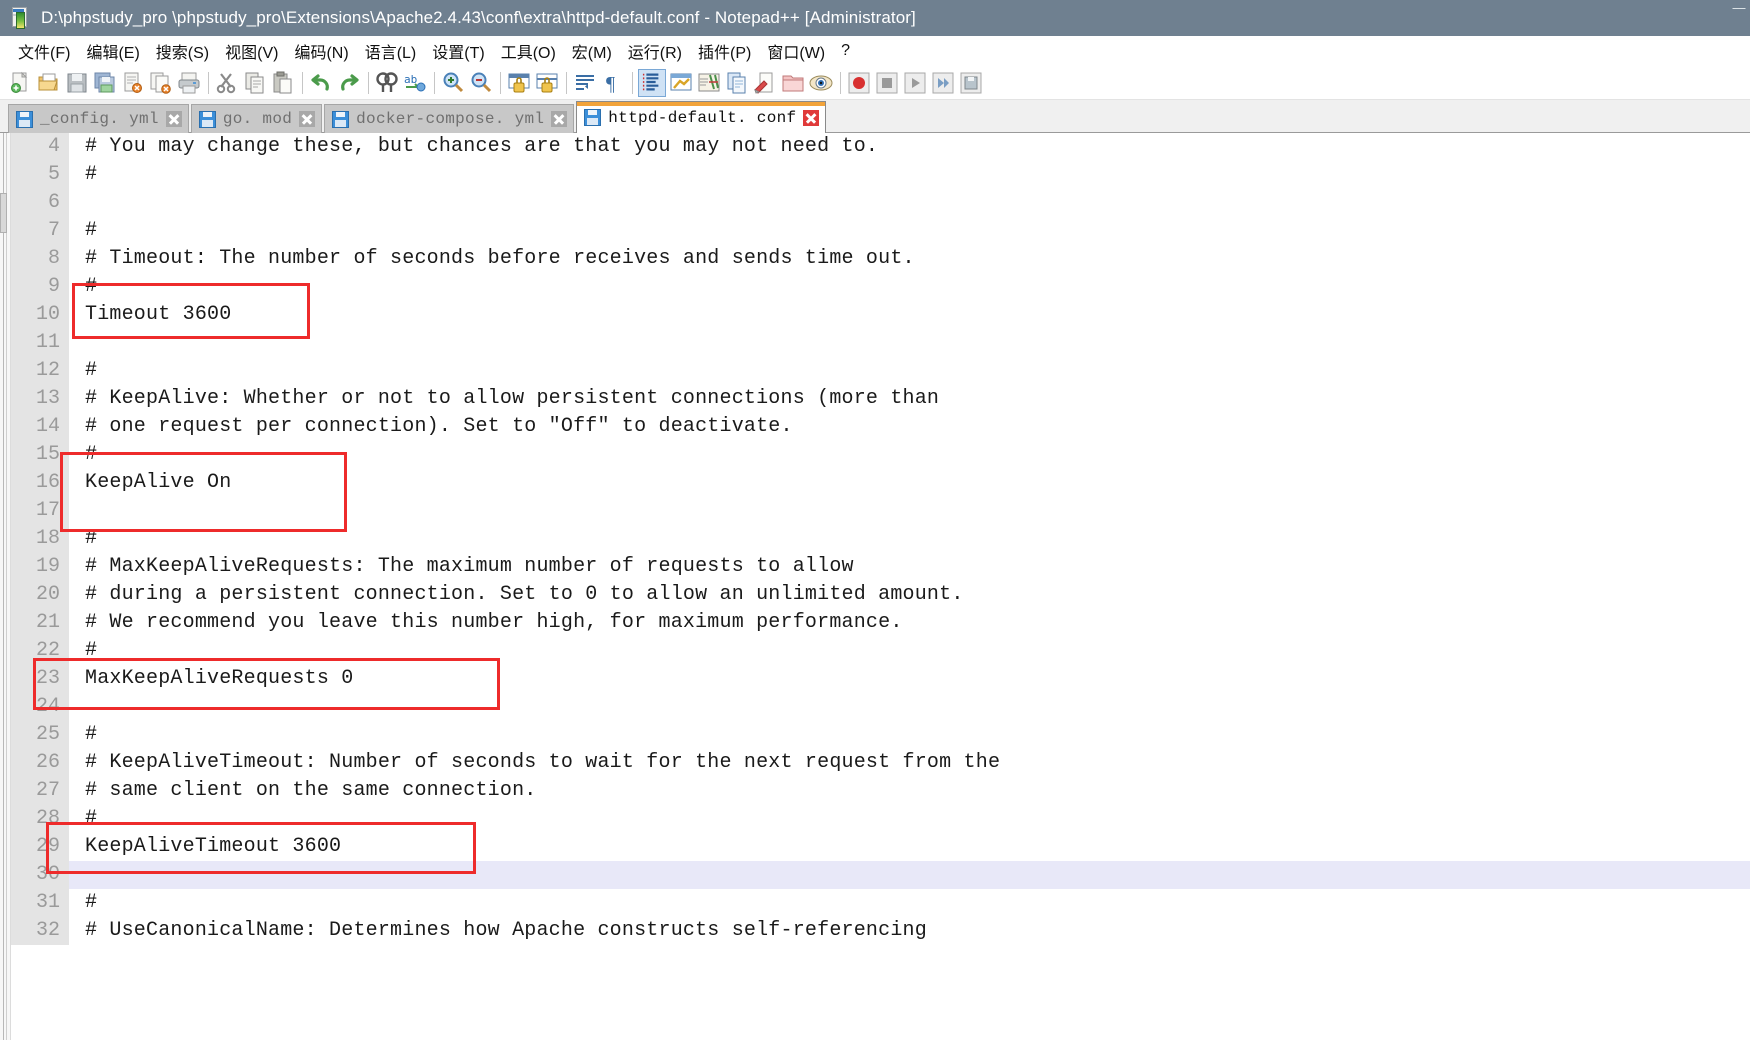 The image size is (1750, 1040). I want to click on line-number: 6, so click(40, 203).